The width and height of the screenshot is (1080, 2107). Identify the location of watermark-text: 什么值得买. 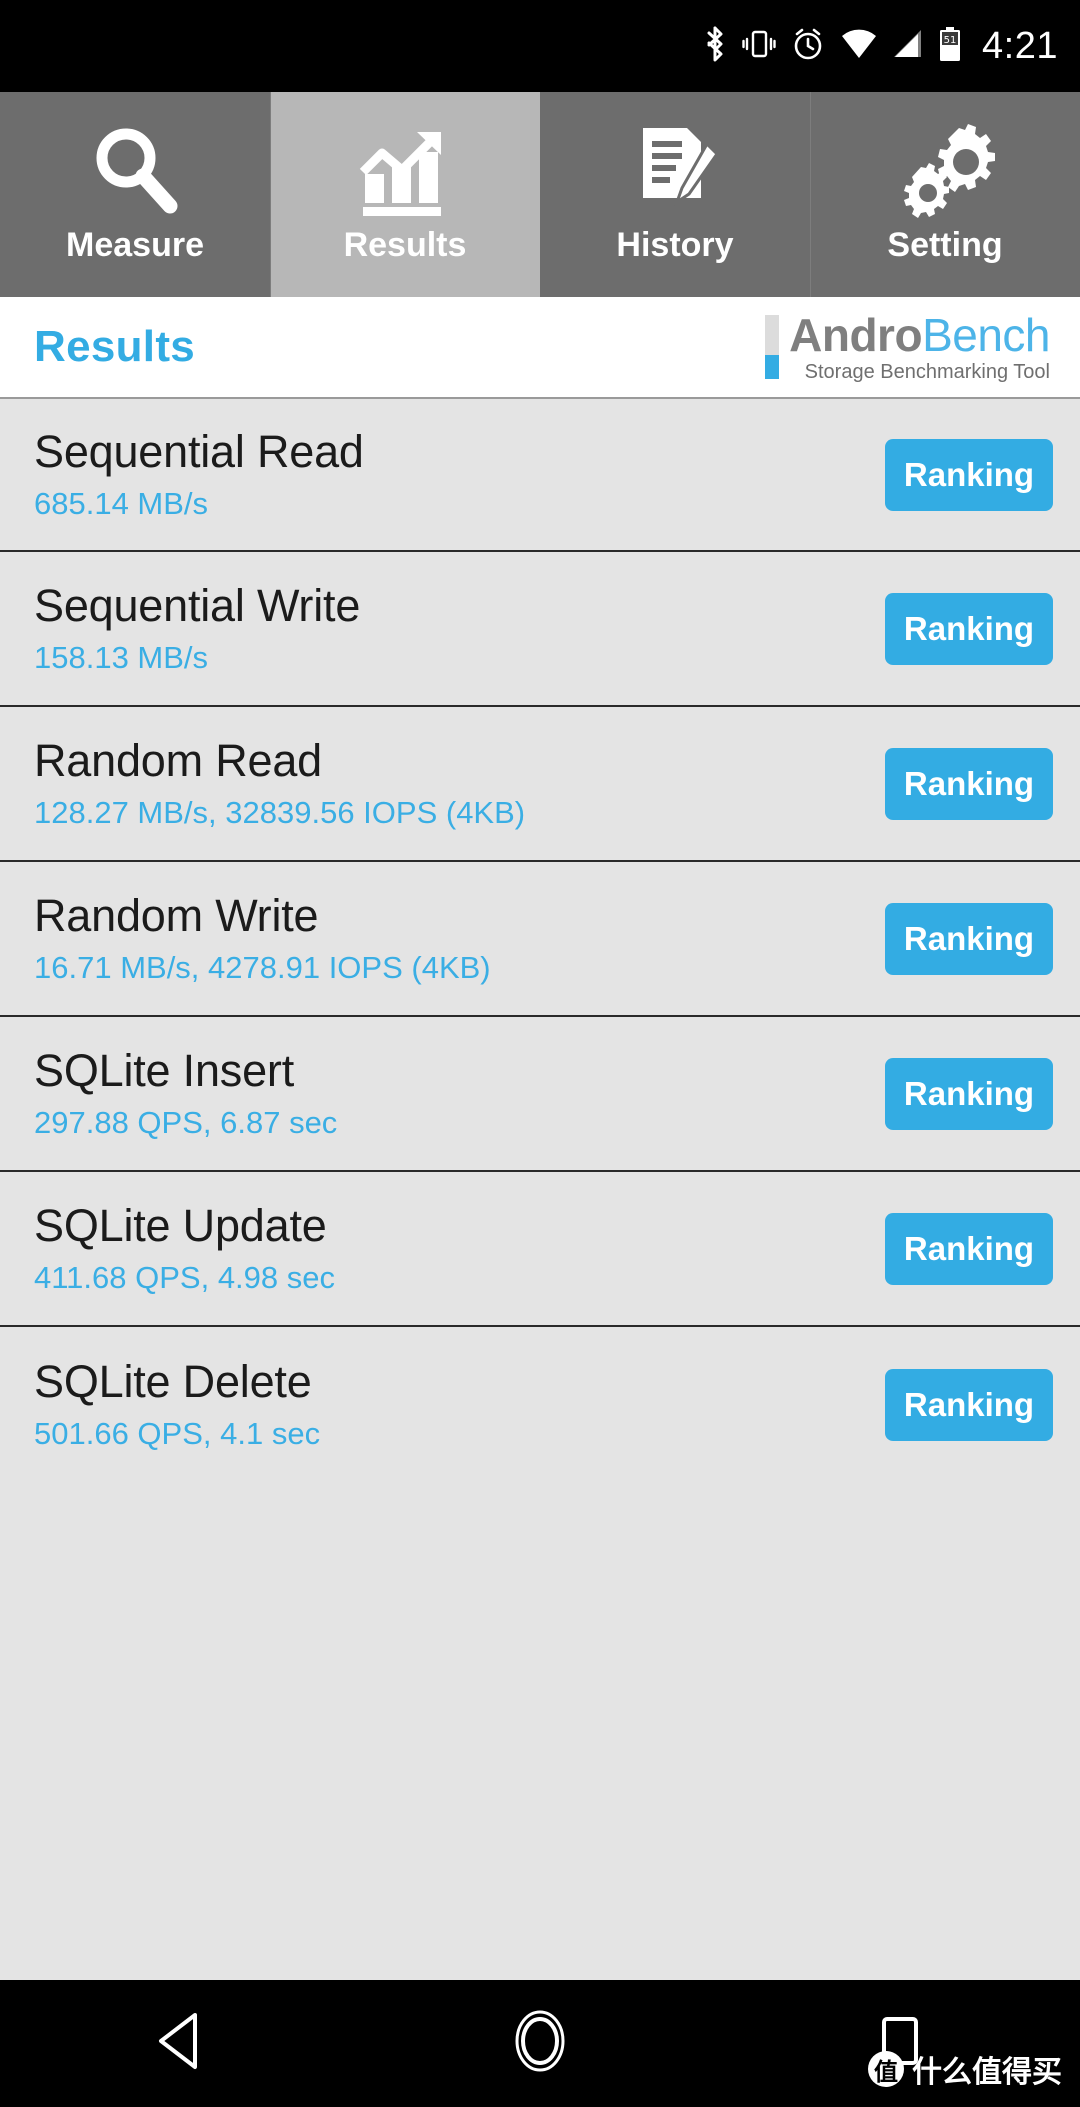
(987, 2072).